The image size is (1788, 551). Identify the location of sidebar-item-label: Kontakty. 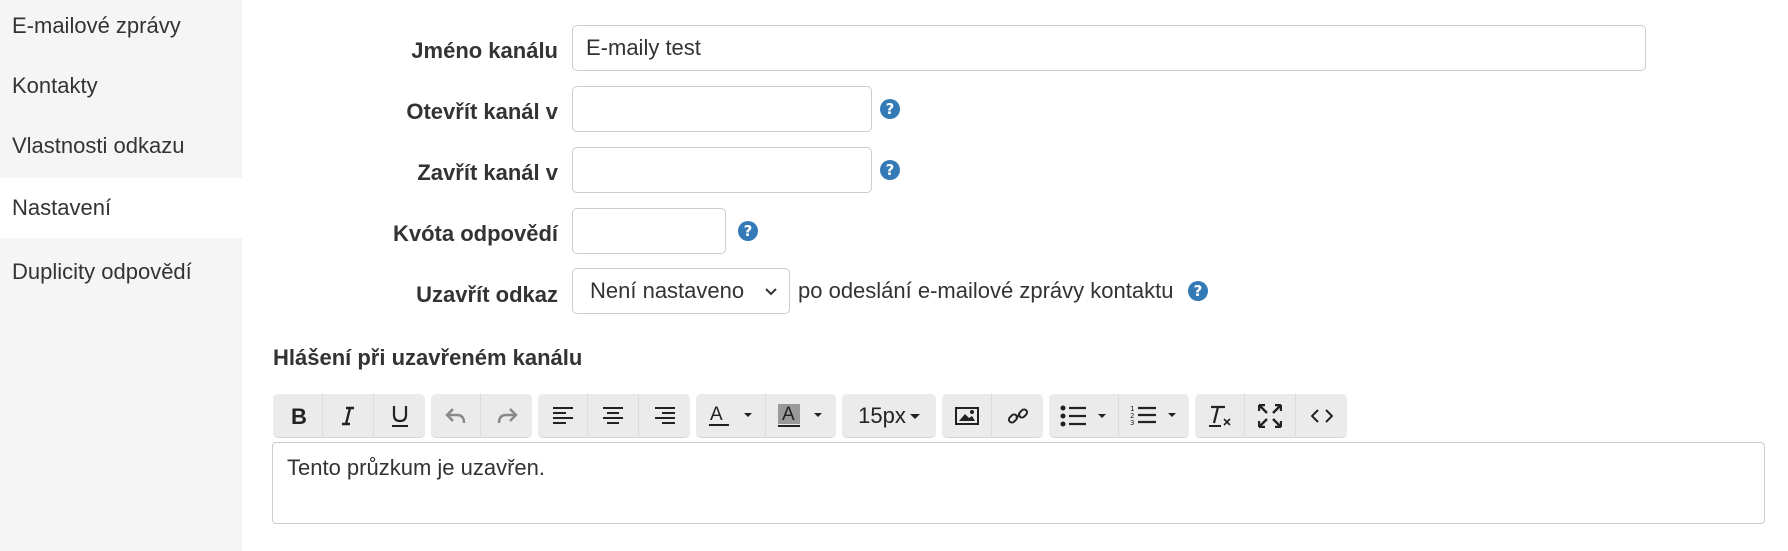
(55, 85).